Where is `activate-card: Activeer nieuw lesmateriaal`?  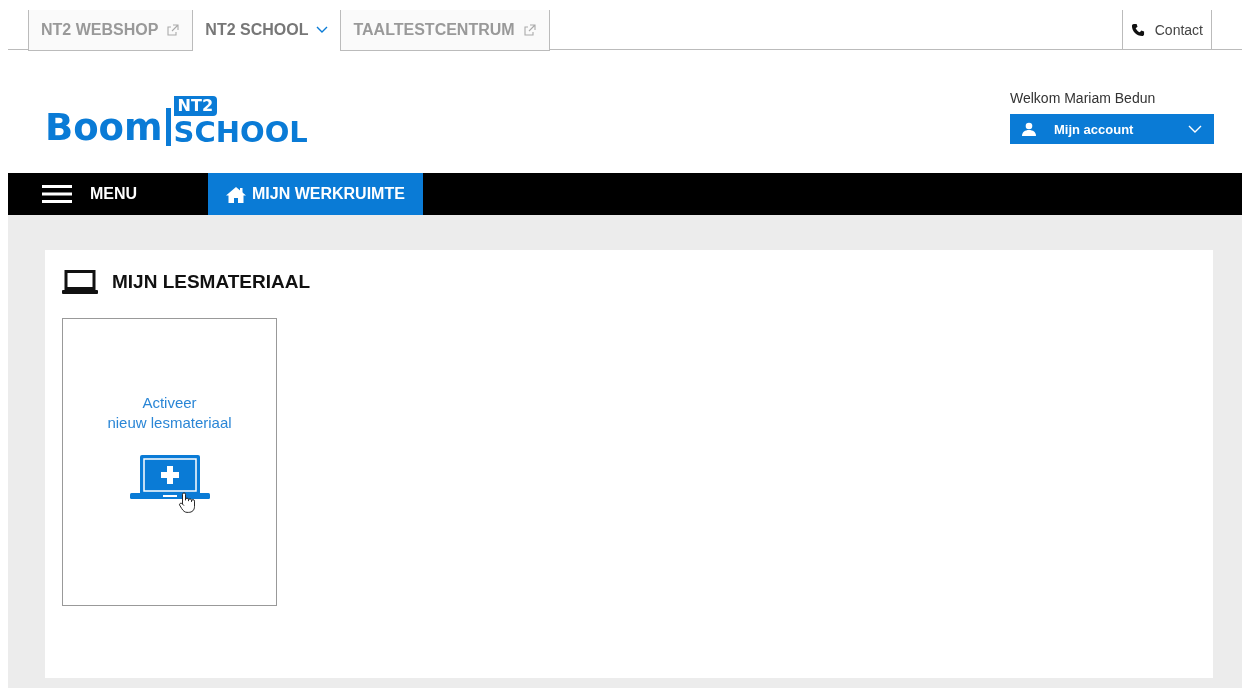 activate-card: Activeer nieuw lesmateriaal is located at coordinates (169, 462).